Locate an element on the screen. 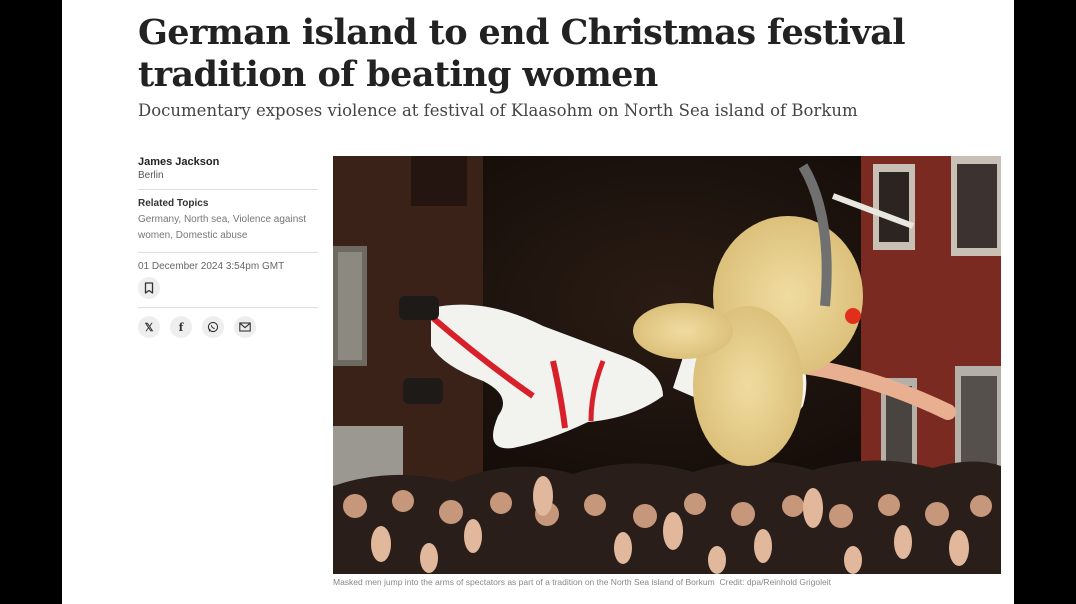 This screenshot has width=1076, height=604. bookmark-icon is located at coordinates (149, 288).